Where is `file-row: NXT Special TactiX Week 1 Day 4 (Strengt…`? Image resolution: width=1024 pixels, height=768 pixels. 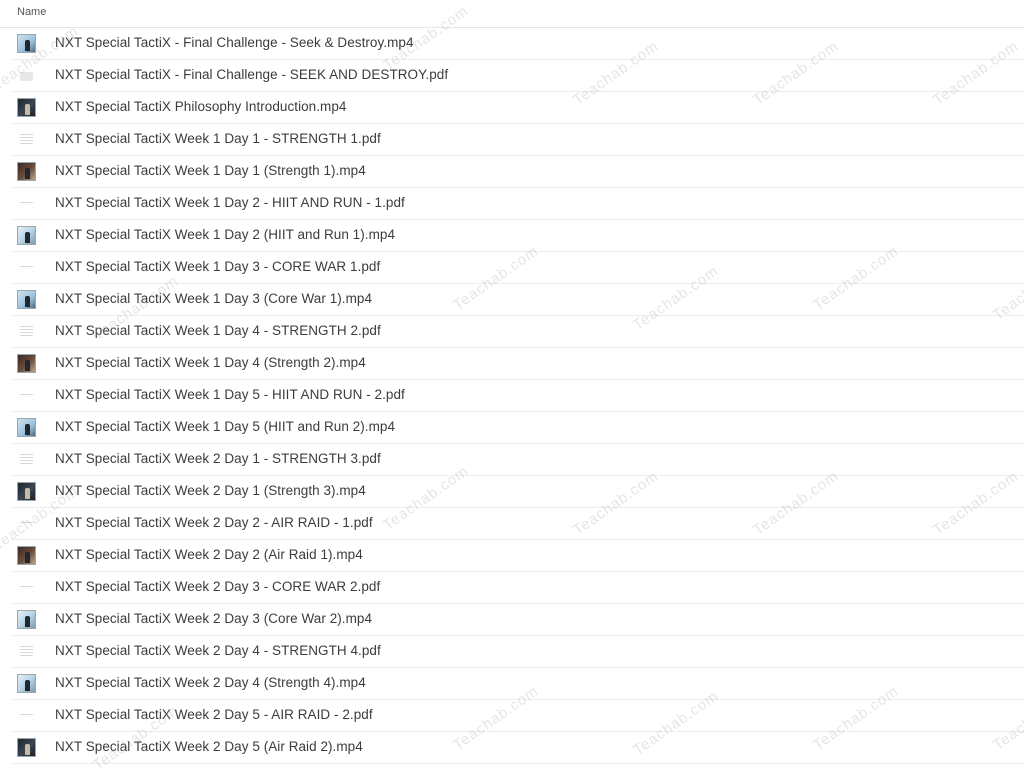 file-row: NXT Special TactiX Week 1 Day 4 (Strengt… is located at coordinates (518, 364).